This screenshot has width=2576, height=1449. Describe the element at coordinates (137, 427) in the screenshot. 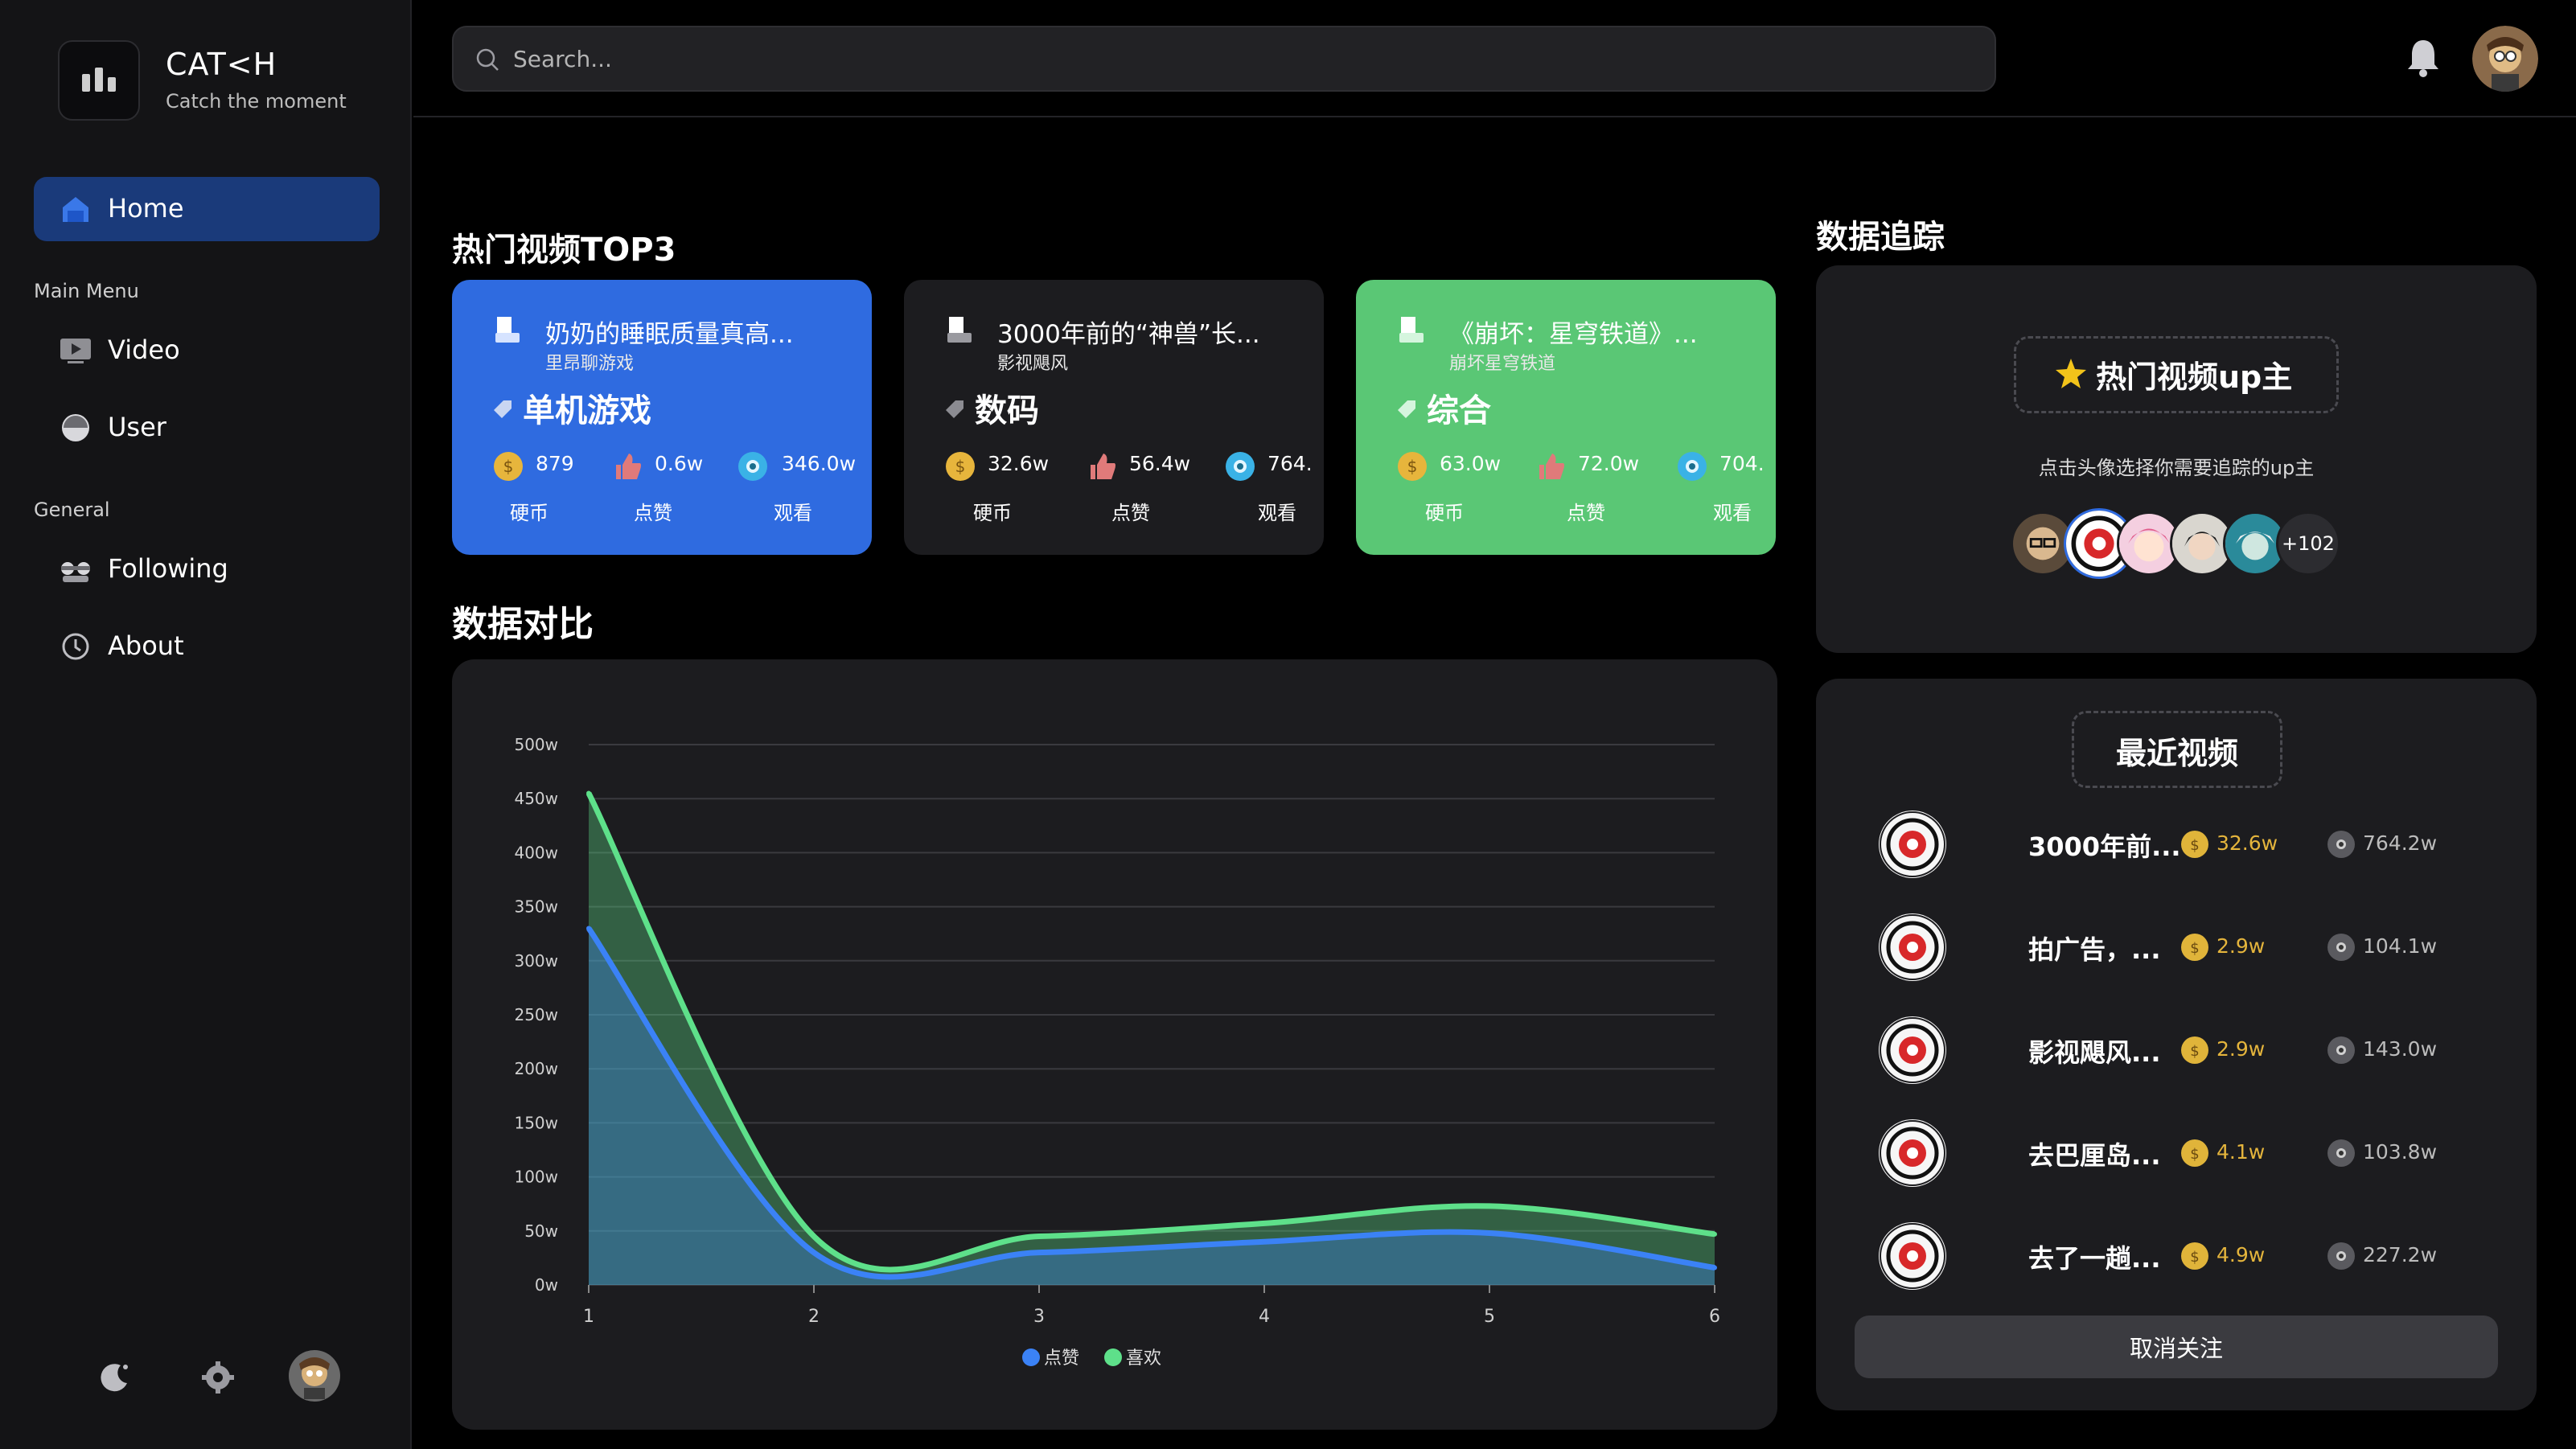

I see `sidebar-item-label: User` at that location.